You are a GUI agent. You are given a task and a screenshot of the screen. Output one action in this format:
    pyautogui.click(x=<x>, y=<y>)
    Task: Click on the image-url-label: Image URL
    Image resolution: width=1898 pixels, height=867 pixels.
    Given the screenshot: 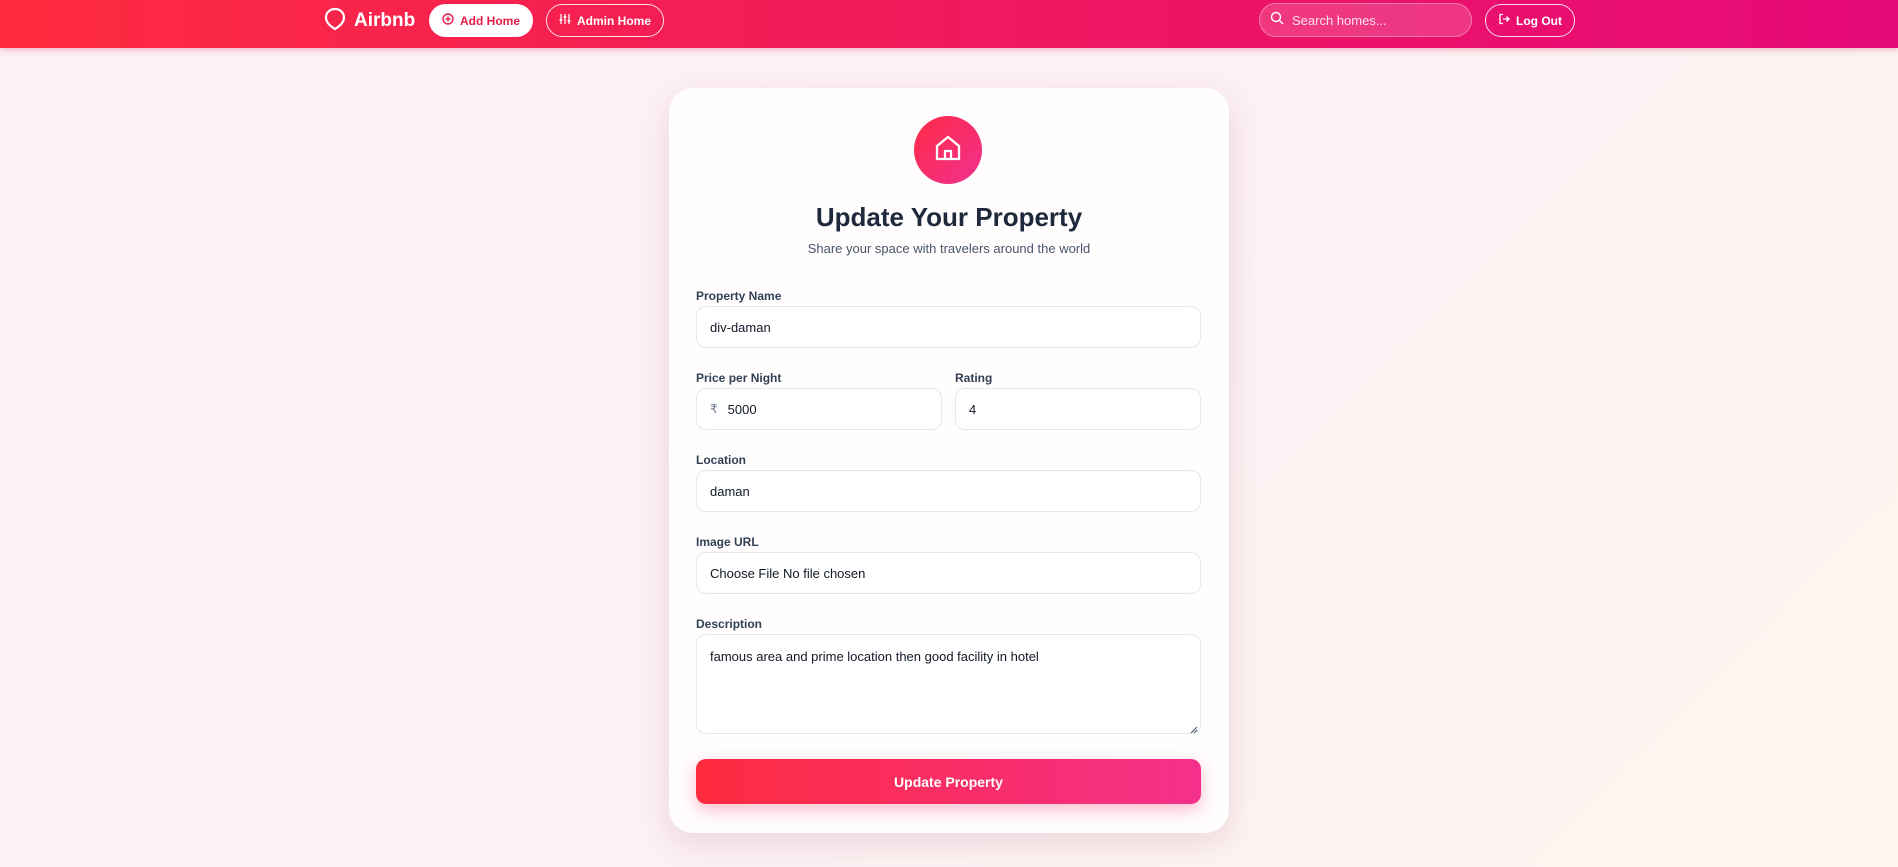 What is the action you would take?
    pyautogui.click(x=727, y=542)
    